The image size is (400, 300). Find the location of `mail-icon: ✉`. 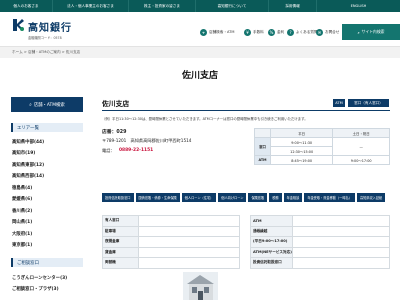

mail-icon: ✉ is located at coordinates (319, 32).